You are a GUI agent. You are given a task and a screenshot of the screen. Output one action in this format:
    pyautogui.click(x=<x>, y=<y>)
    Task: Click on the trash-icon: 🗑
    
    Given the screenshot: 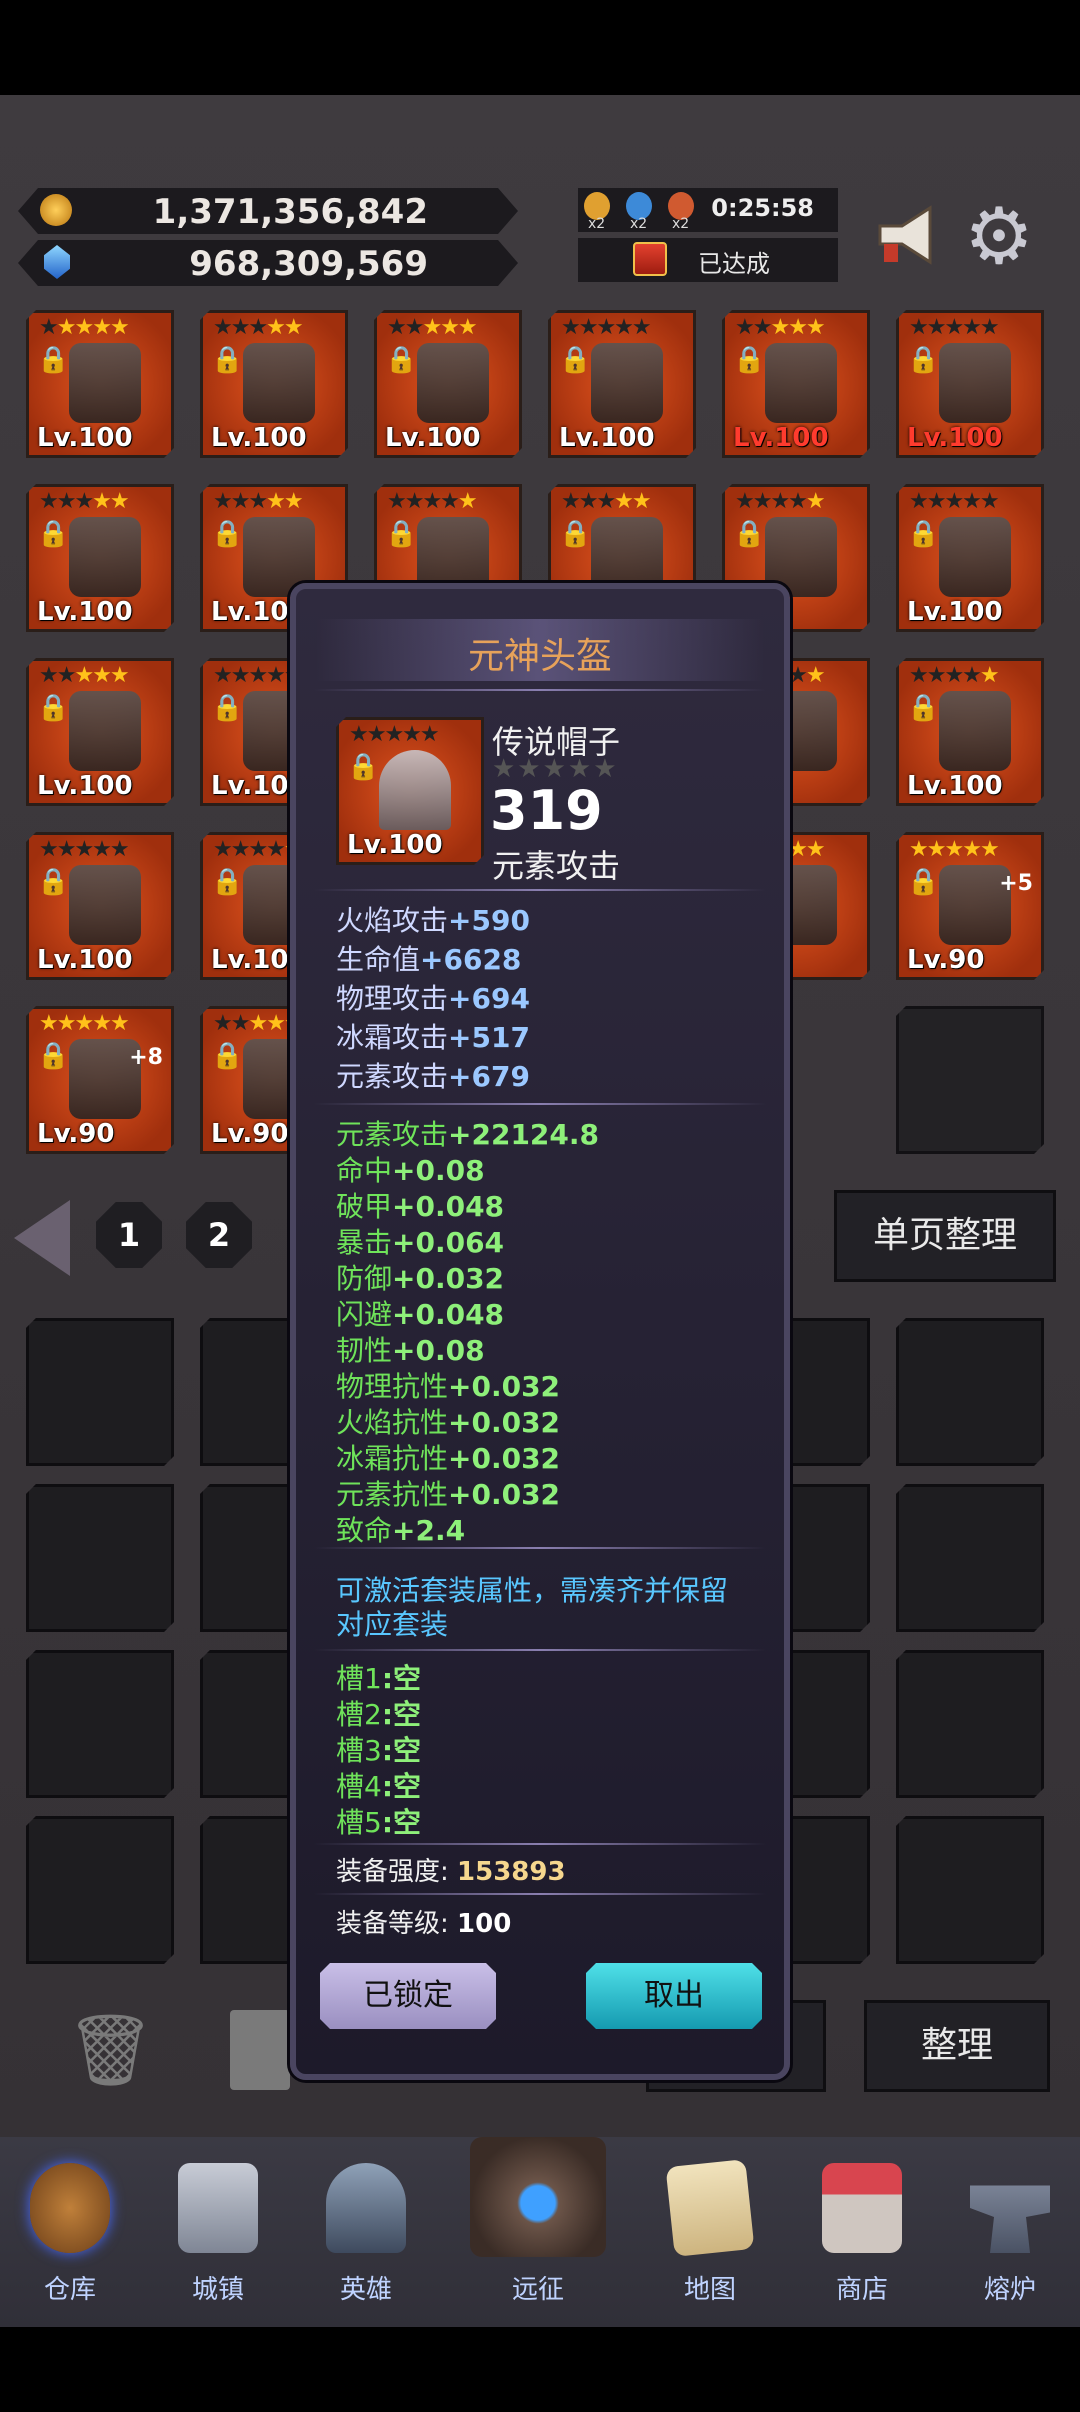 What is the action you would take?
    pyautogui.click(x=110, y=2050)
    